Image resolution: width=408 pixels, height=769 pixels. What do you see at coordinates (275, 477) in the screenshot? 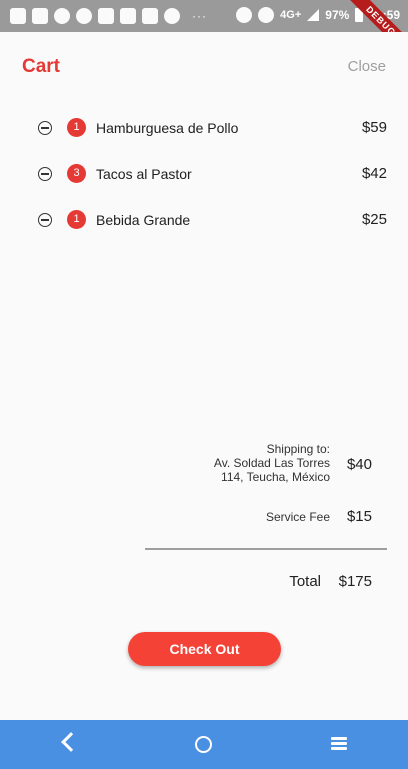
I see `shipping-city: 114, Teucha, México` at bounding box center [275, 477].